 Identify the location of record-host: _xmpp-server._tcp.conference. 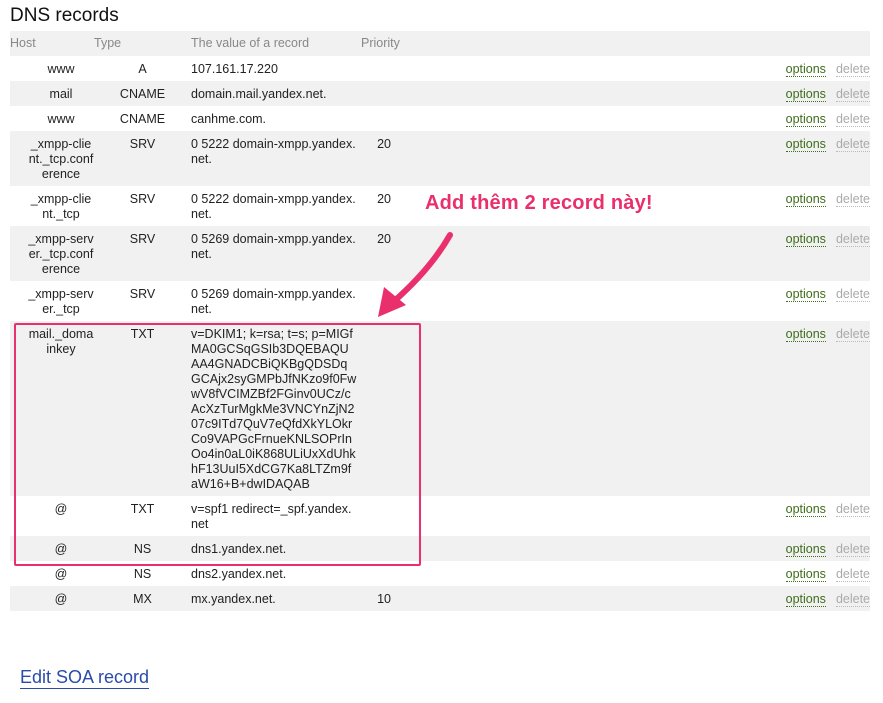
(61, 254).